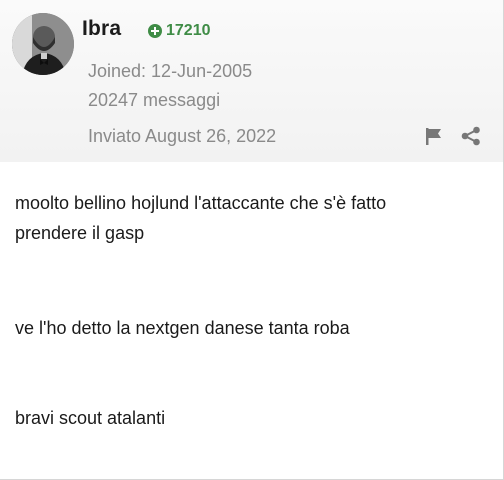 Image resolution: width=504 pixels, height=480 pixels. I want to click on post-timestamp: Inviato August 26, 2022, so click(182, 136).